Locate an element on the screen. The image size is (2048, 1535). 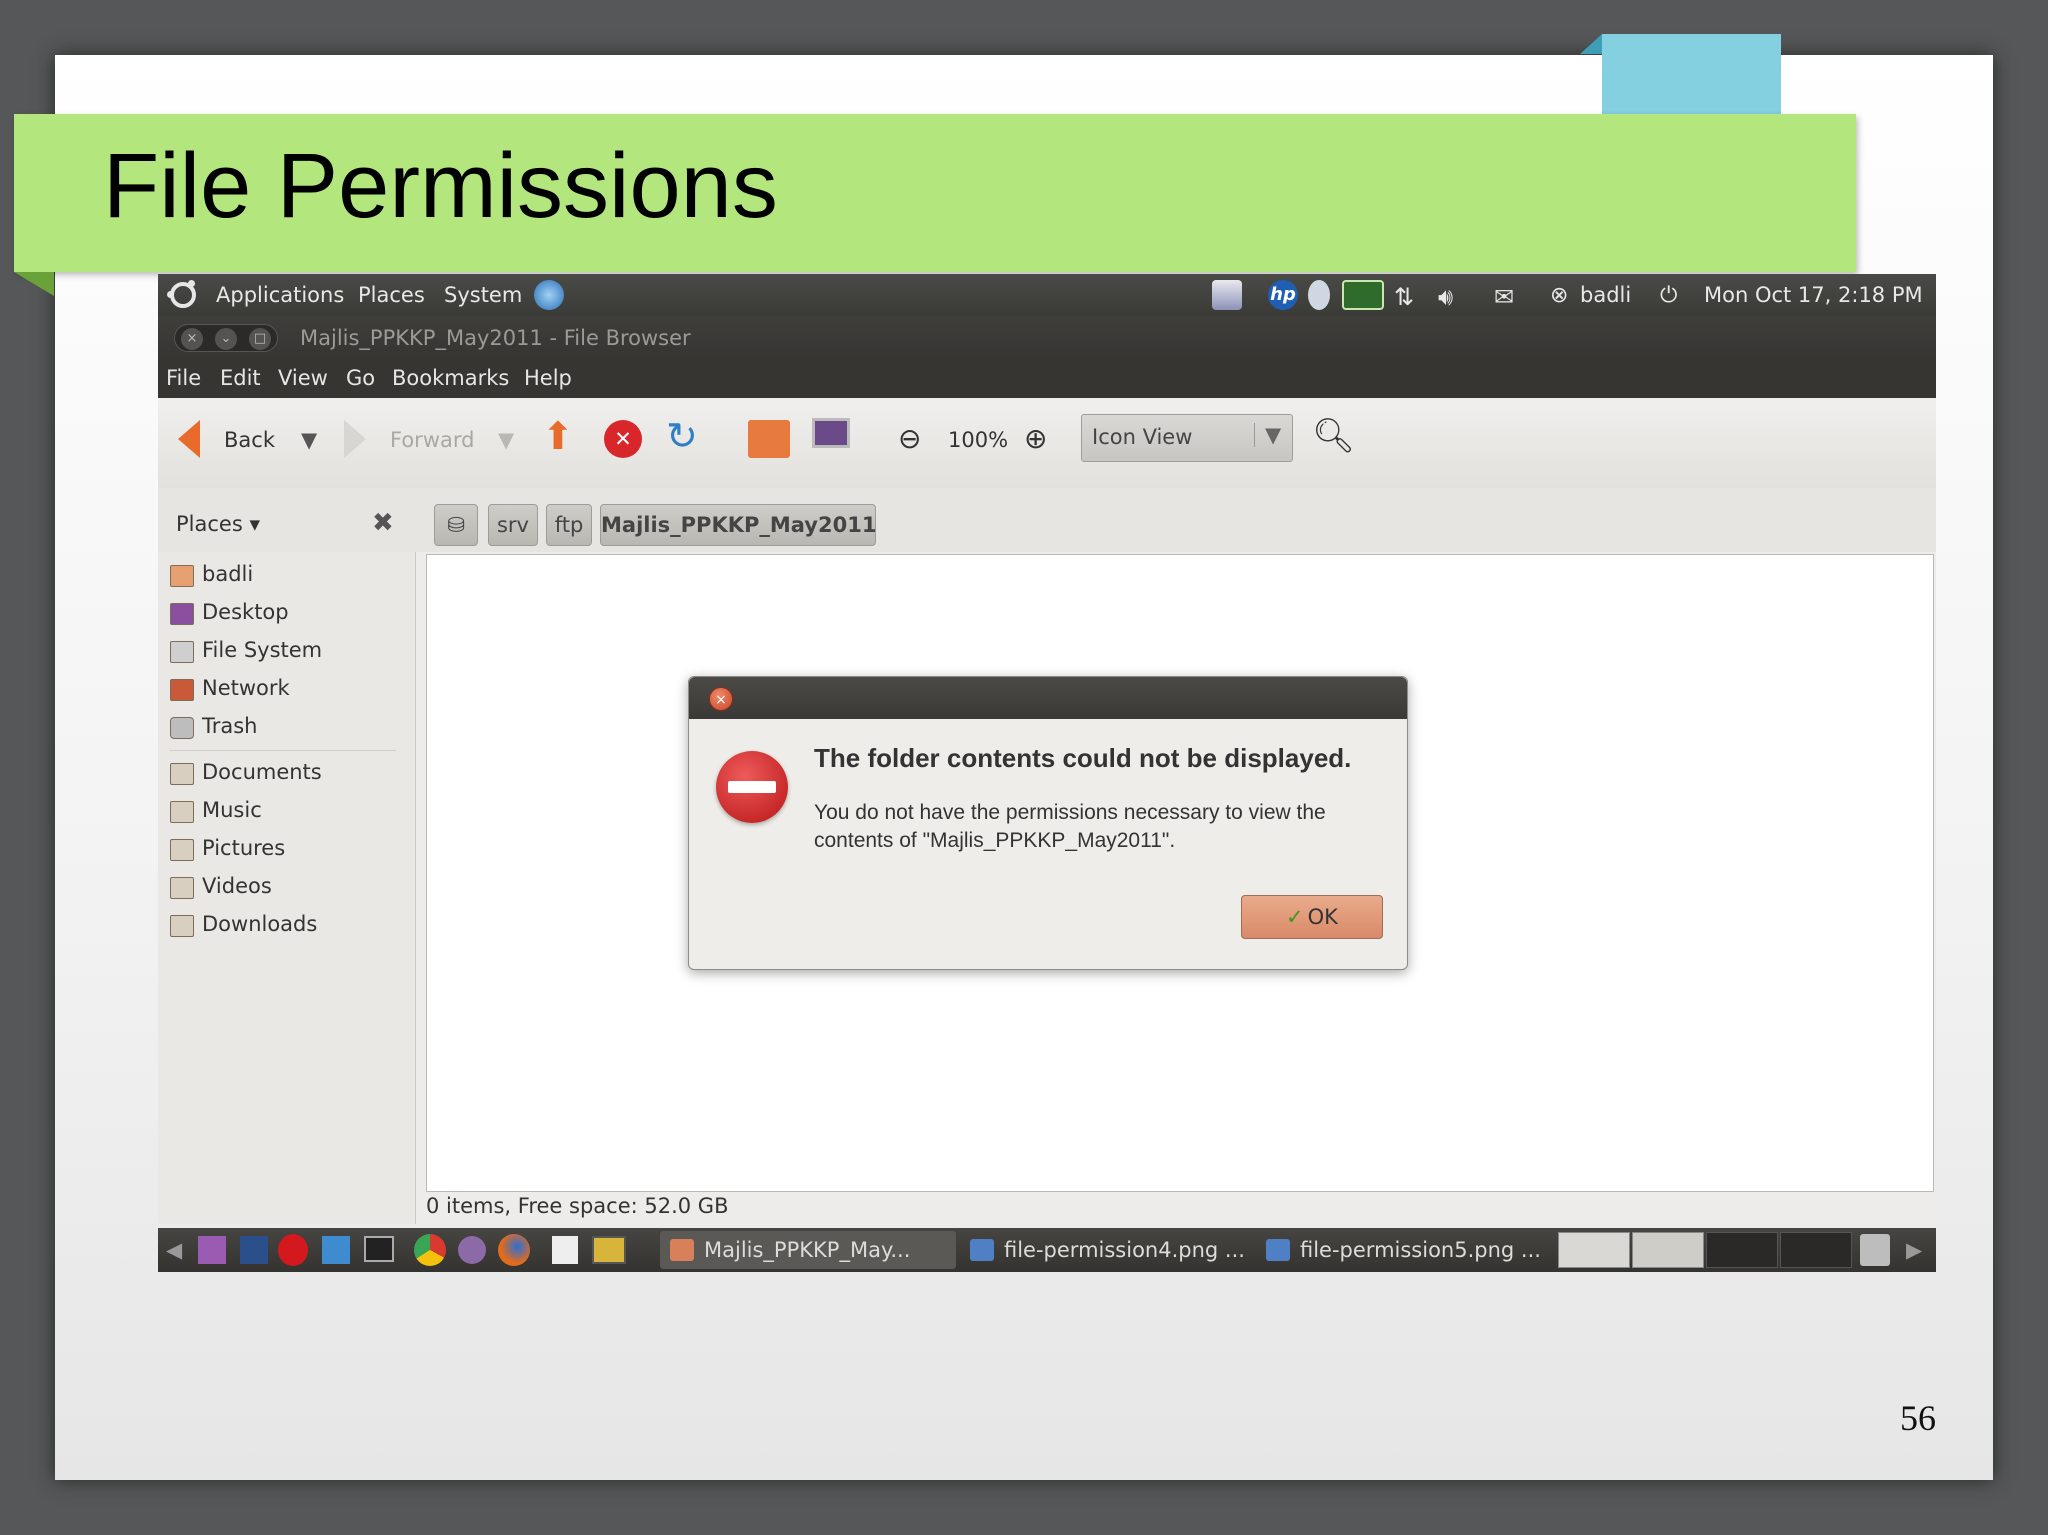
launcher-opera-icon is located at coordinates (293, 1250).